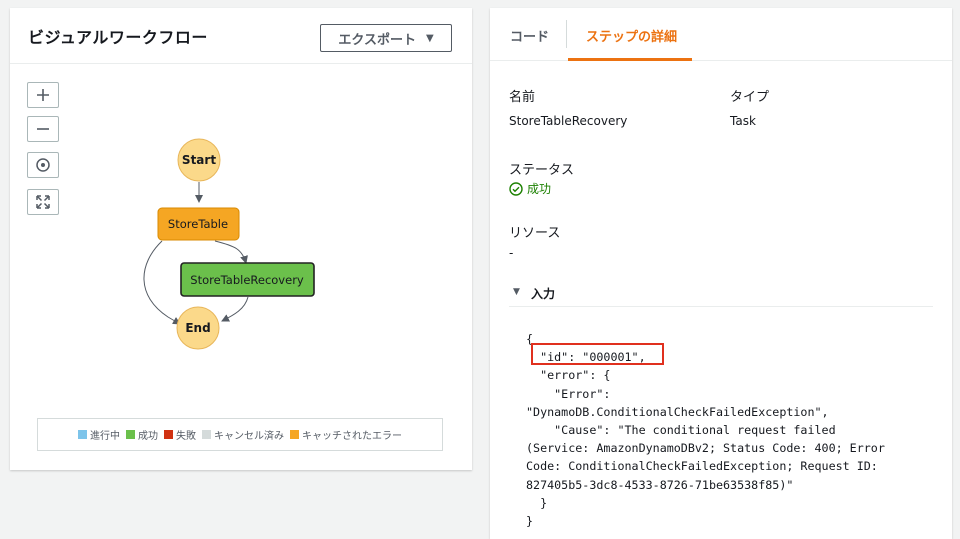 This screenshot has height=539, width=960. Describe the element at coordinates (148, 436) in the screenshot. I see `legend-label: 成功` at that location.